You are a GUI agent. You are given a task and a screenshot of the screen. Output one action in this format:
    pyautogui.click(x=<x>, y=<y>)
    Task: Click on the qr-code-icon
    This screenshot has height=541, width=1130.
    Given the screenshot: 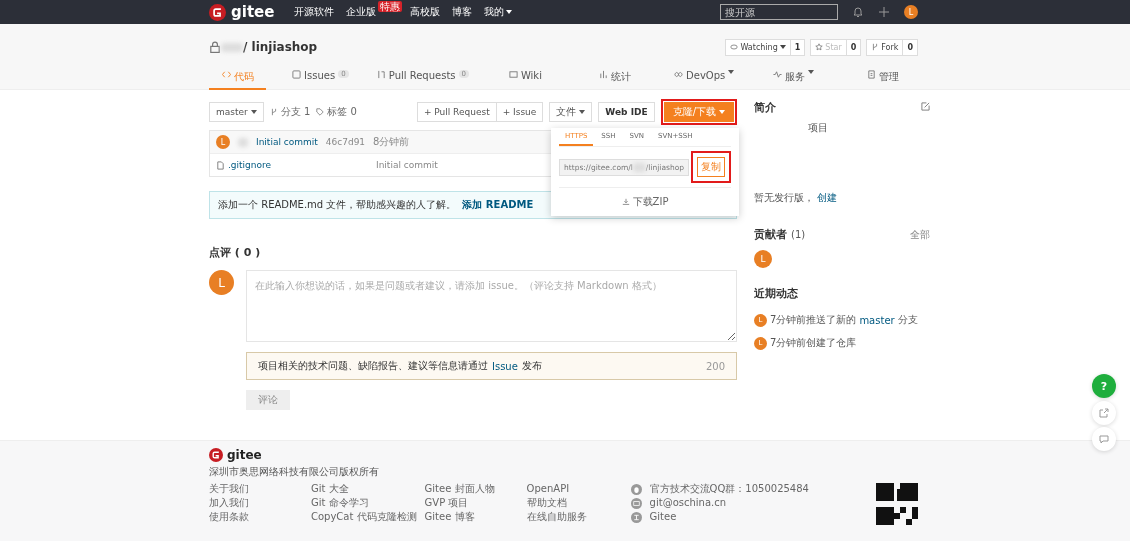 What is the action you would take?
    pyautogui.click(x=897, y=504)
    